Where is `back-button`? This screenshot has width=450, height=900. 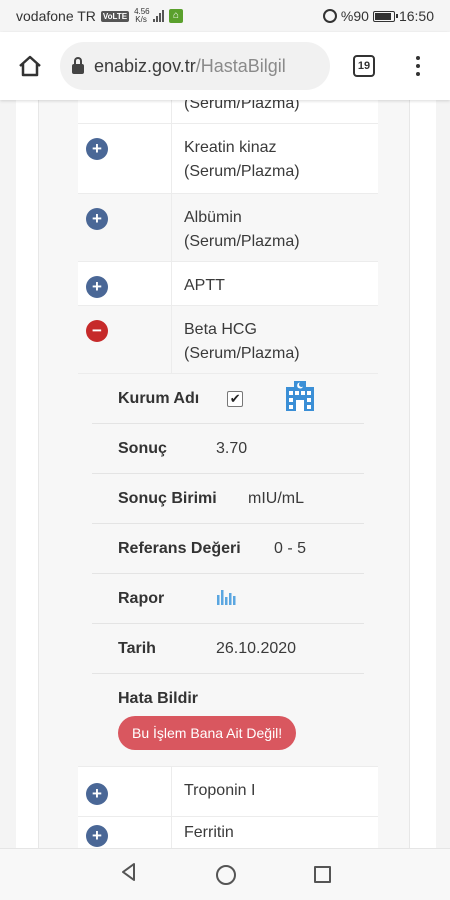
back-button is located at coordinates (129, 874).